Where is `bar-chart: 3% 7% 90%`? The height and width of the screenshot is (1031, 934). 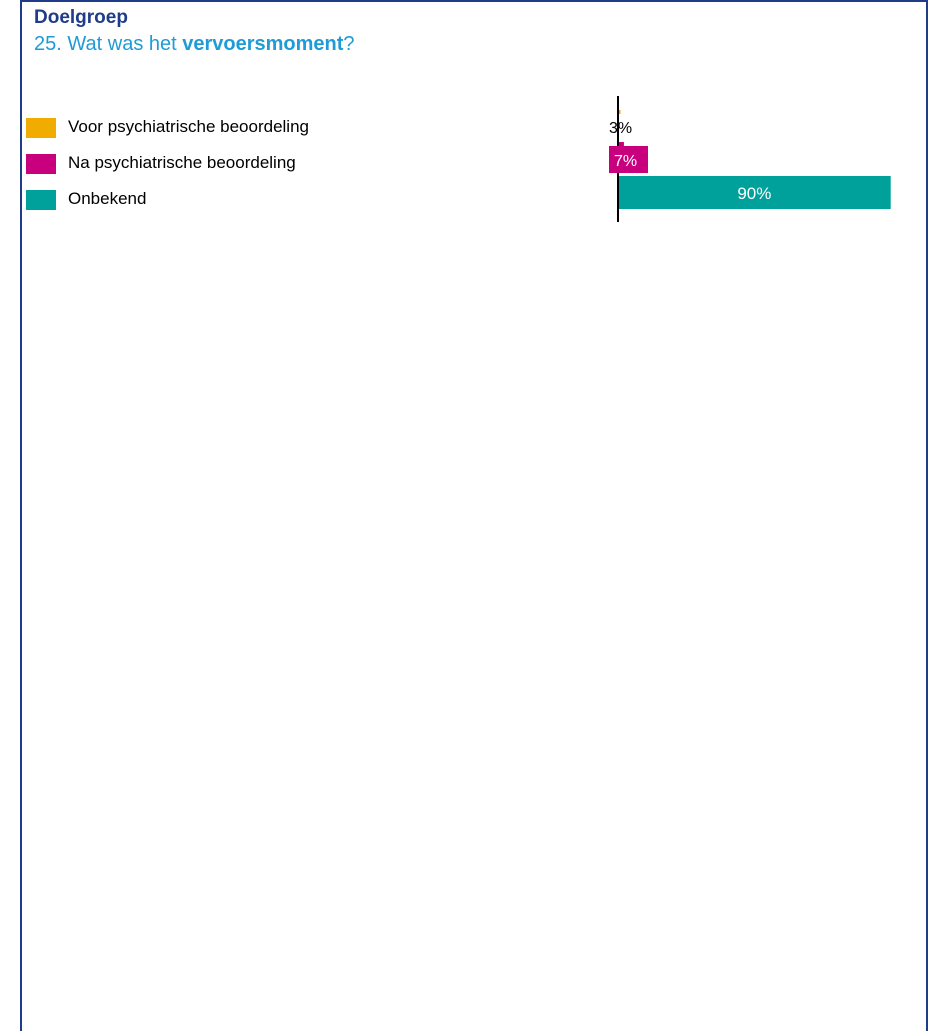 bar-chart: 3% 7% 90% is located at coordinates (750, 159).